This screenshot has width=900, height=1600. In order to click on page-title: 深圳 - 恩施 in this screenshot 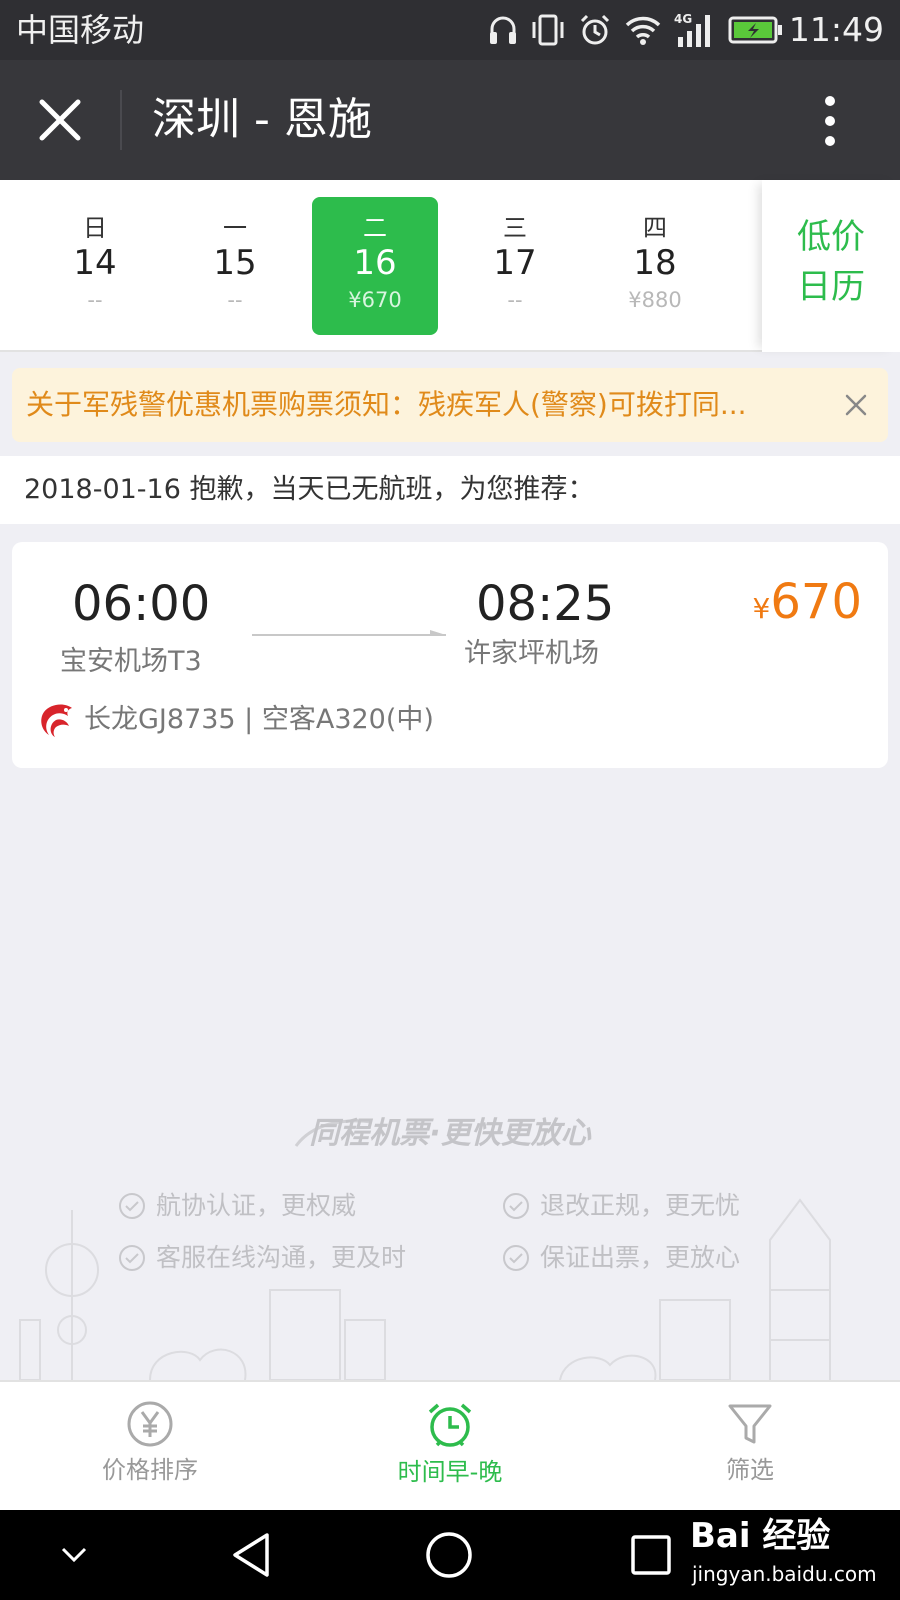, I will do `click(262, 119)`.